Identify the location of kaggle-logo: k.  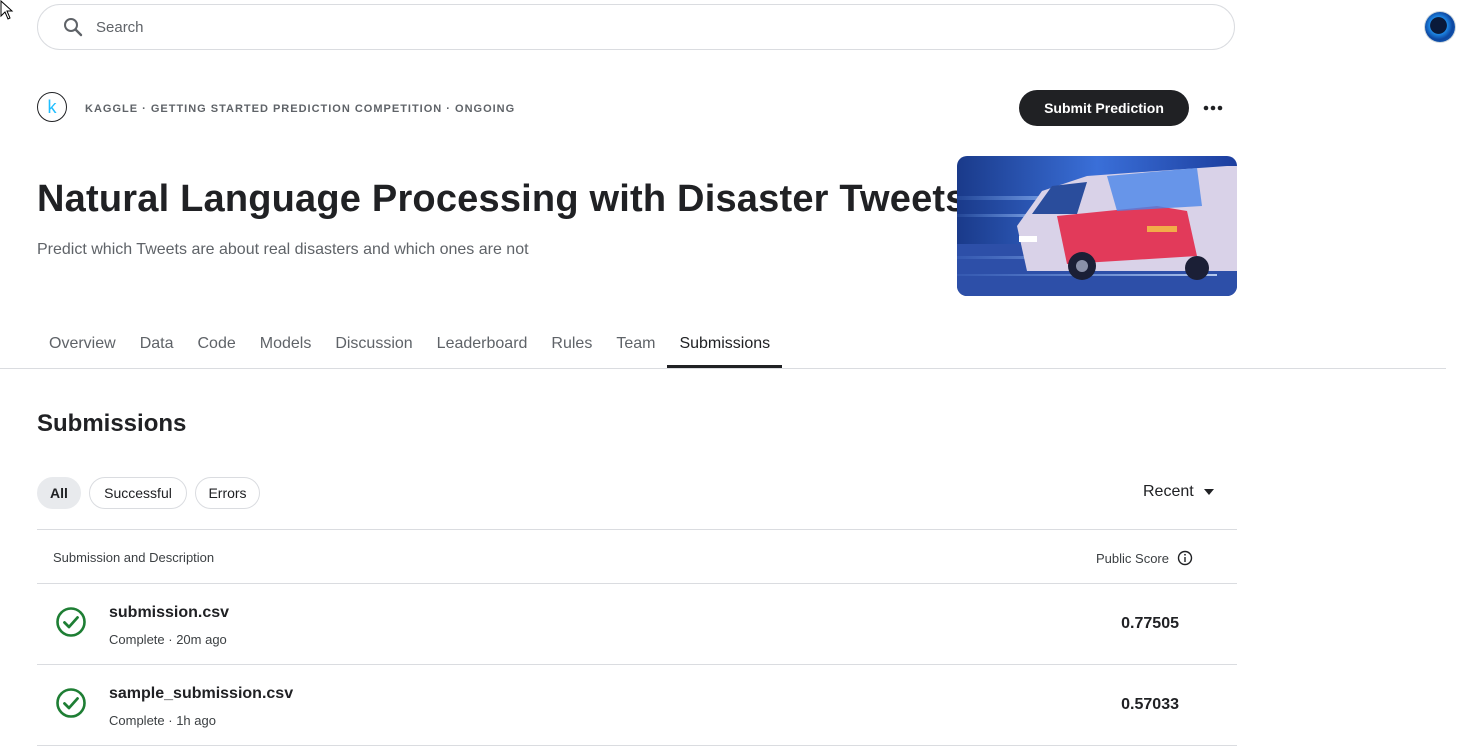
(52, 107).